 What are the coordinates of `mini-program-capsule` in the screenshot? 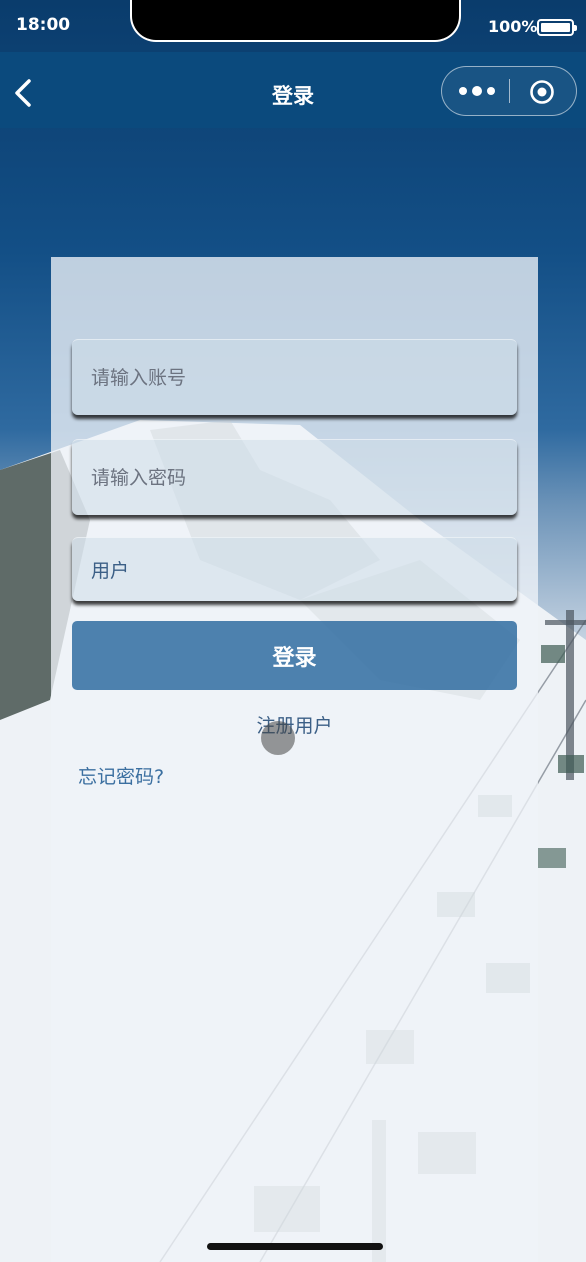 It's located at (509, 91).